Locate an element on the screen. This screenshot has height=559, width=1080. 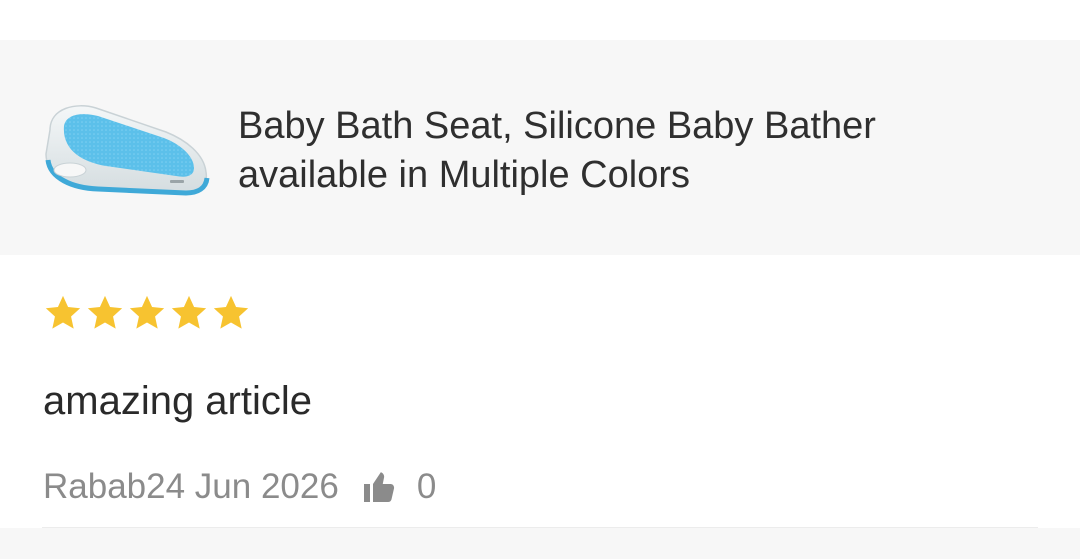
product-title-line-2: available in Multiple Colors is located at coordinates (464, 175).